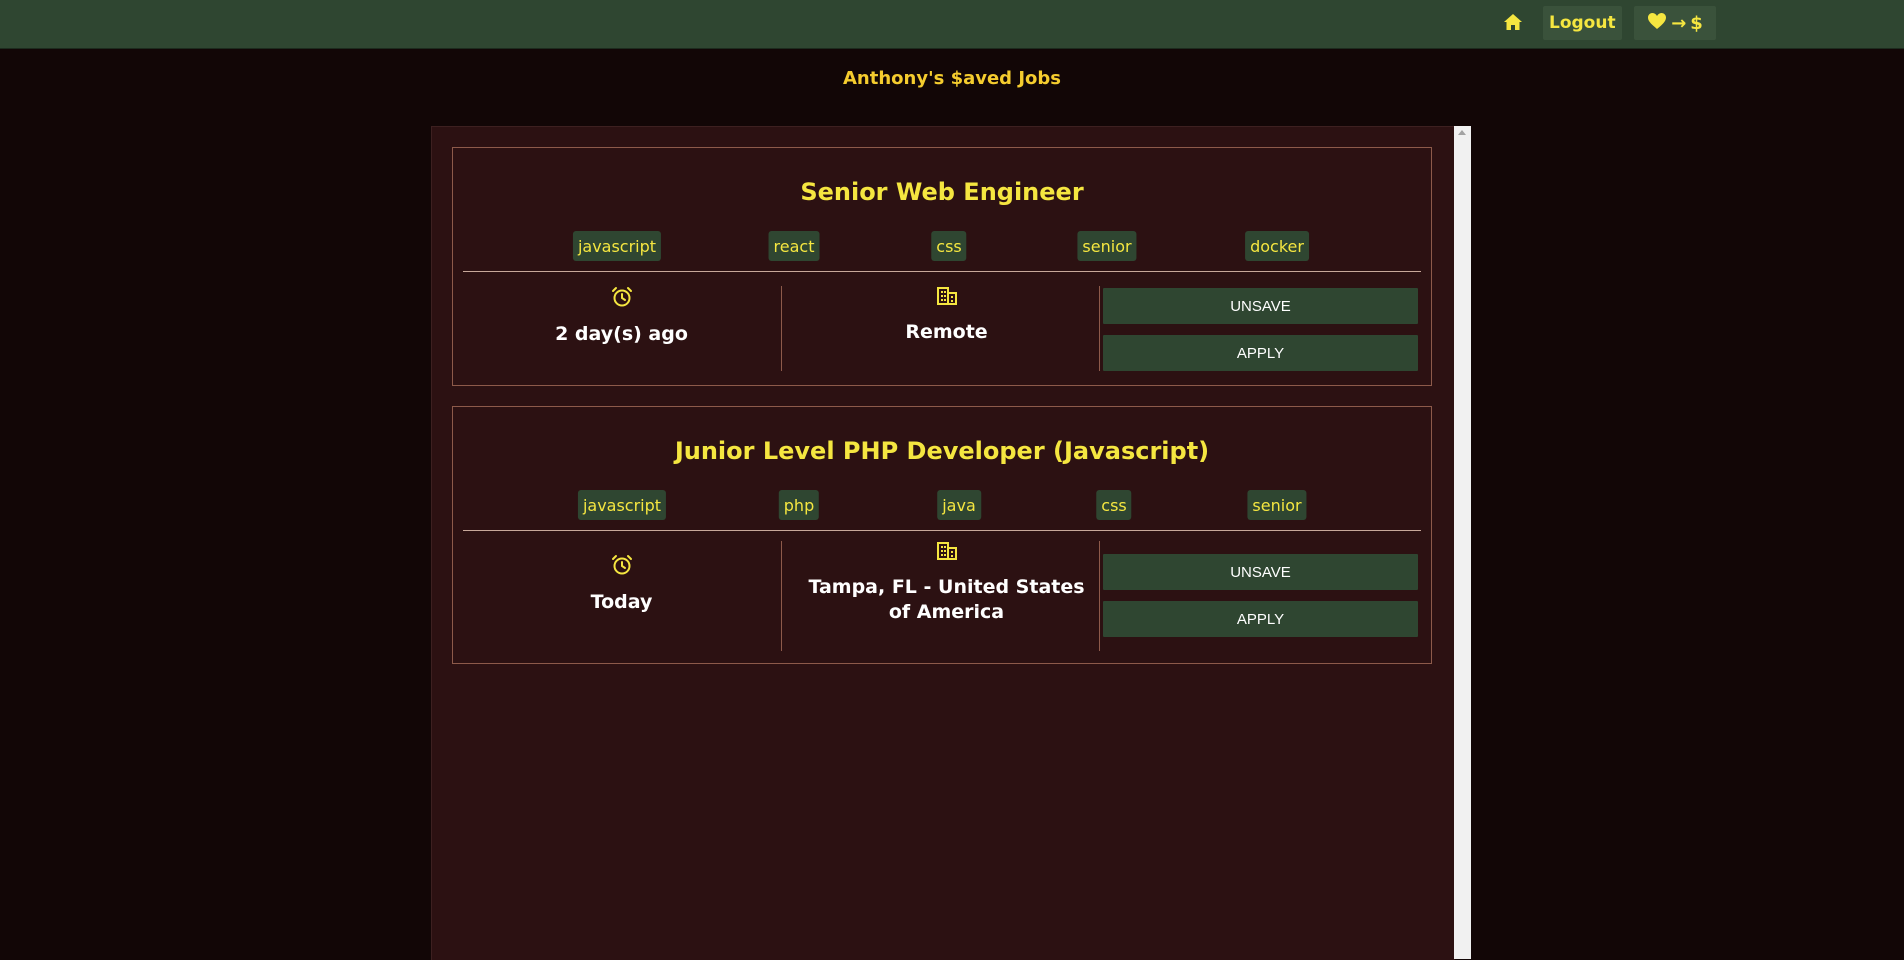  Describe the element at coordinates (1582, 23) in the screenshot. I see `logout-button: Logout` at that location.